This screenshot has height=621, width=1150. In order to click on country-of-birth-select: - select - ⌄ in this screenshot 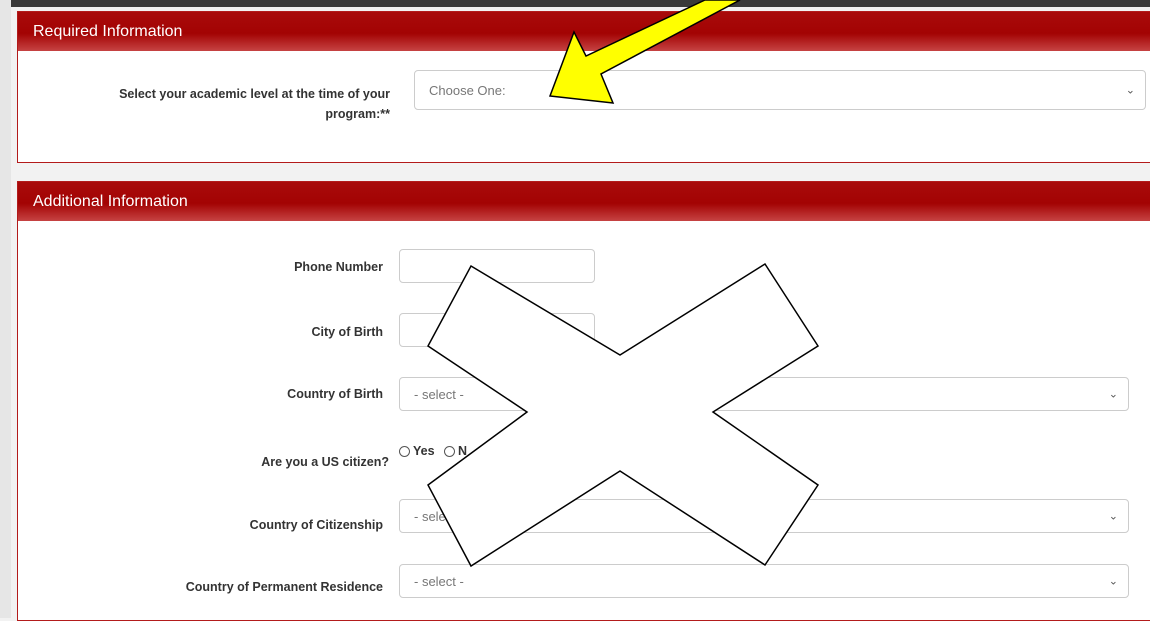, I will do `click(764, 394)`.